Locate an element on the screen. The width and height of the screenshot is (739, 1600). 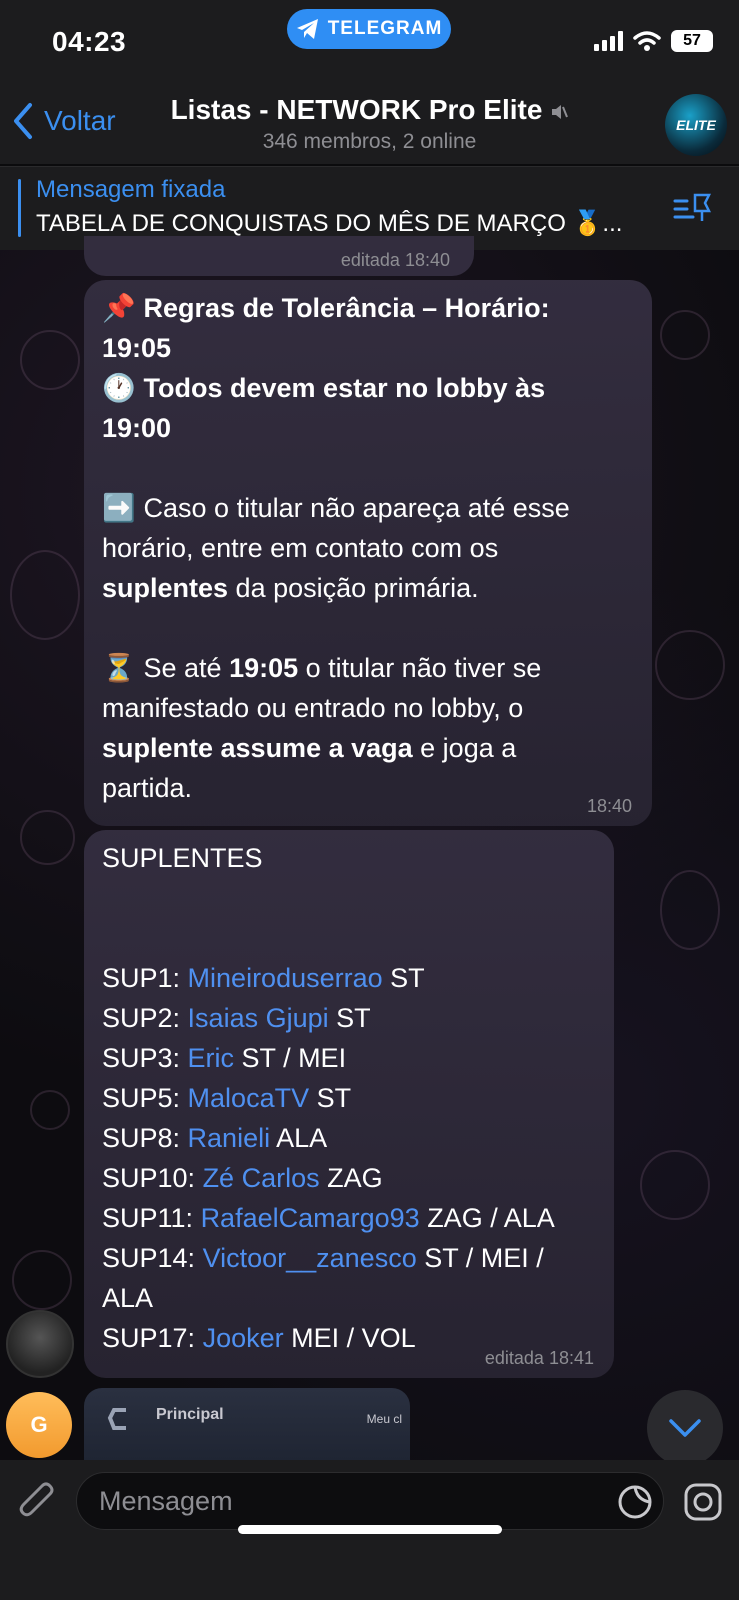
substitute-position: MEI / VOL is located at coordinates (349, 1338).